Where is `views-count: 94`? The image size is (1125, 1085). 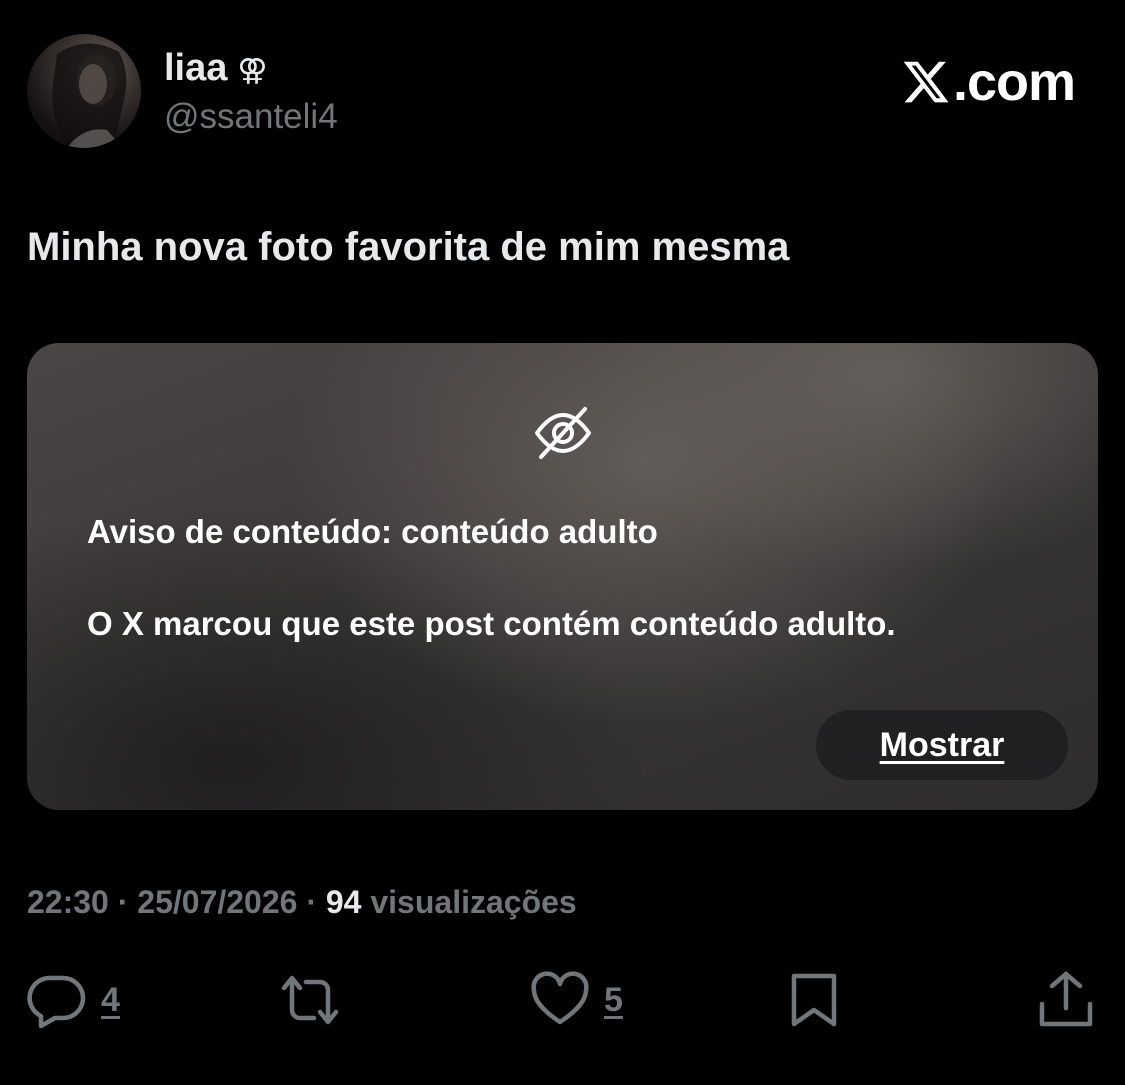 views-count: 94 is located at coordinates (343, 902).